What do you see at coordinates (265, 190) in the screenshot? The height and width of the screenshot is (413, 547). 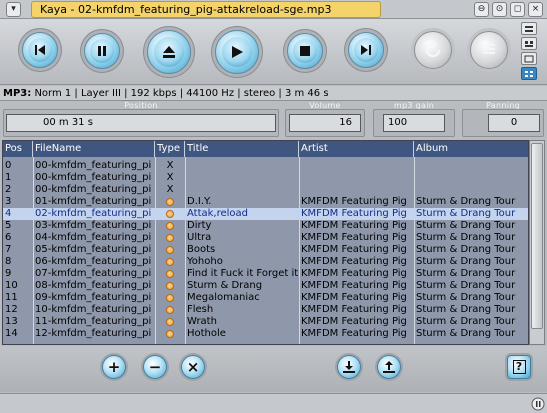 I see `playlist-row: 2 00-kmfdm_featuring_pi X` at bounding box center [265, 190].